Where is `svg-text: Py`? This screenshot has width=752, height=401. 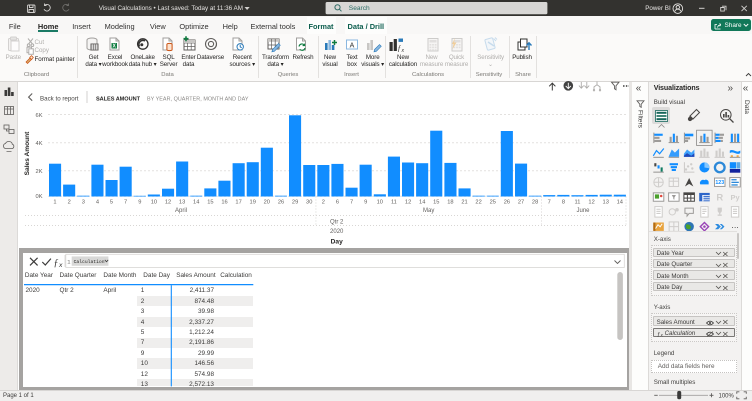 svg-text: Py is located at coordinates (736, 197).